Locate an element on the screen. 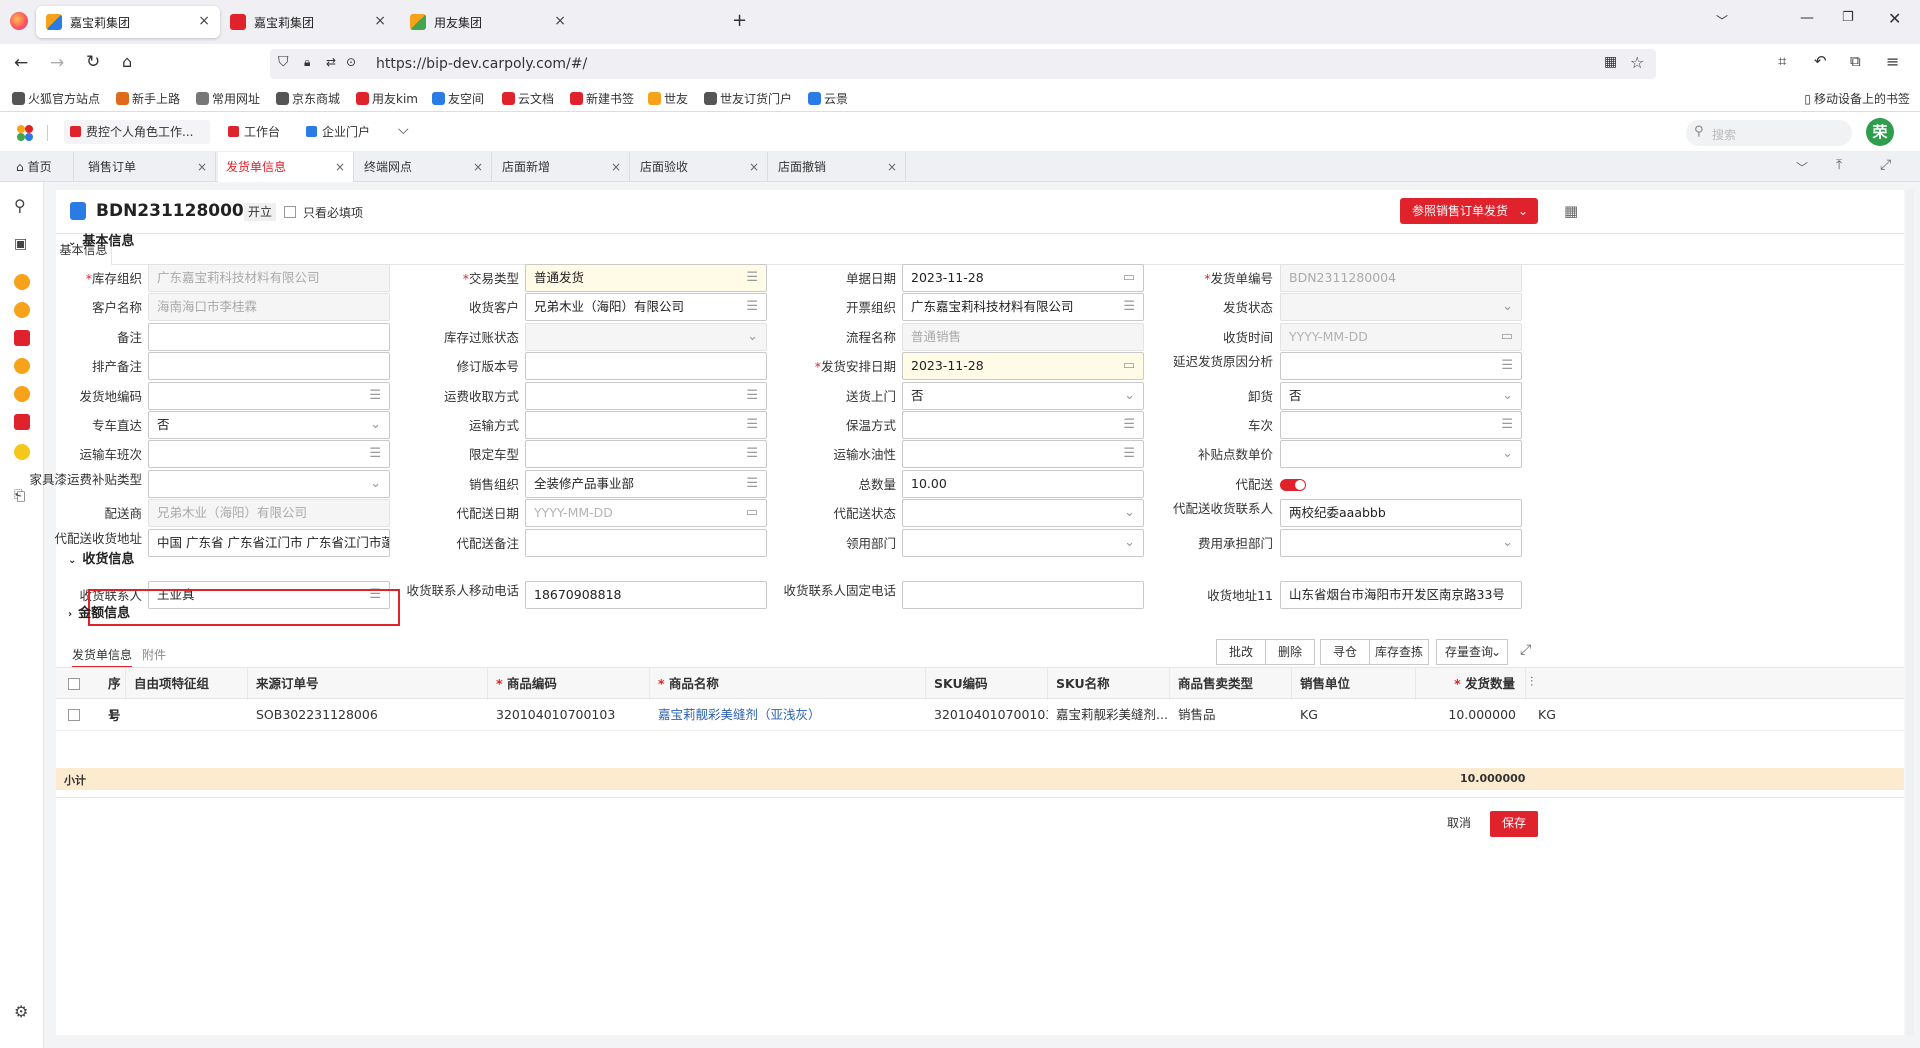 The height and width of the screenshot is (1048, 1920). page-tab-3: 发货单信息 × is located at coordinates (286, 167).